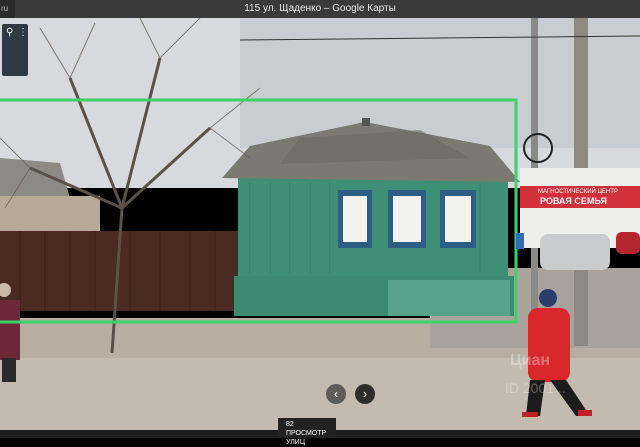 The width and height of the screenshot is (640, 447). What do you see at coordinates (573, 201) in the screenshot?
I see `store-sign-line2: РОВАЯ СЕМЬЯ` at bounding box center [573, 201].